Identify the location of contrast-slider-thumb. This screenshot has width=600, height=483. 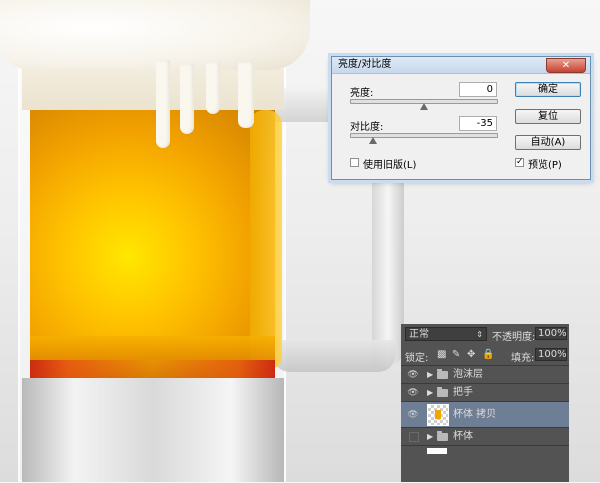
(373, 140).